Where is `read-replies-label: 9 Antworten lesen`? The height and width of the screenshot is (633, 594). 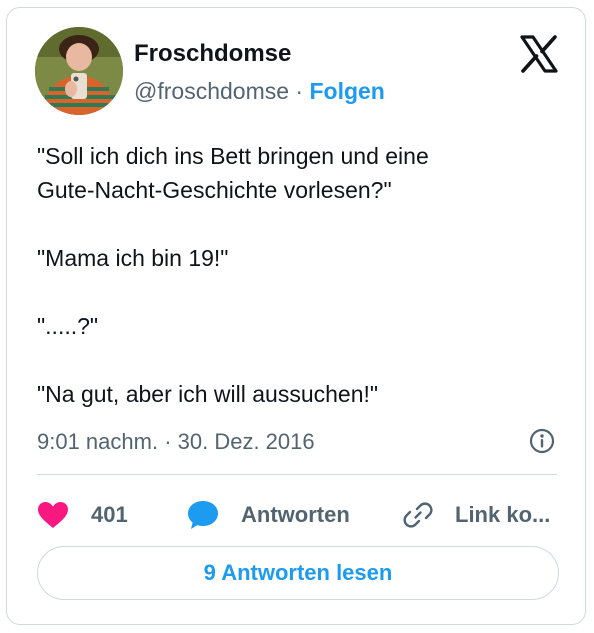 read-replies-label: 9 Antworten lesen is located at coordinates (298, 572).